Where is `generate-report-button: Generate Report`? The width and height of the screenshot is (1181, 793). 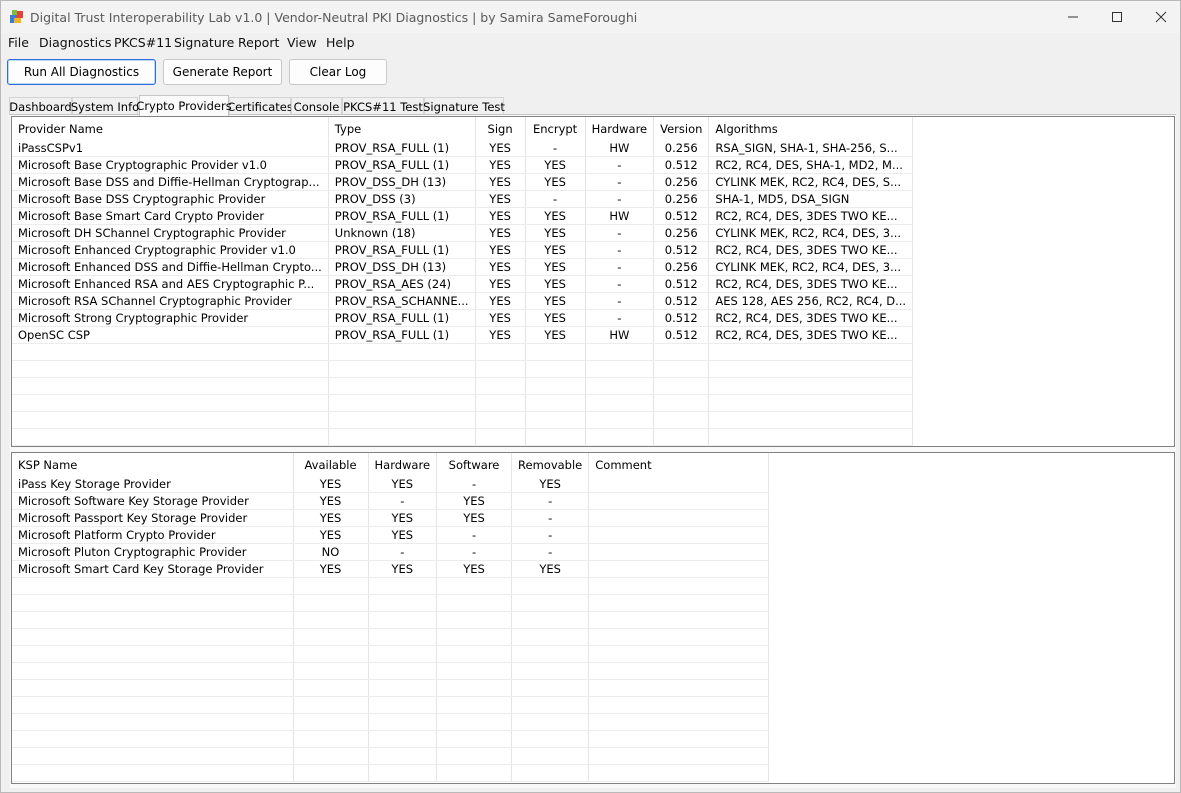 generate-report-button: Generate Report is located at coordinates (222, 72).